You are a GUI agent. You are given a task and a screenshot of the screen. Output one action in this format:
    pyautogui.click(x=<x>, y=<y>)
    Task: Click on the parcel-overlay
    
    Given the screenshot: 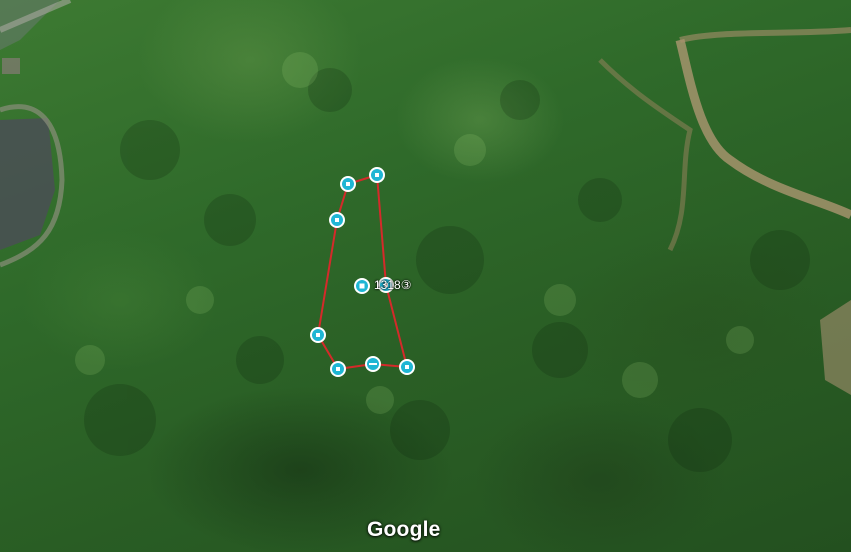 What is the action you would take?
    pyautogui.click(x=362, y=272)
    